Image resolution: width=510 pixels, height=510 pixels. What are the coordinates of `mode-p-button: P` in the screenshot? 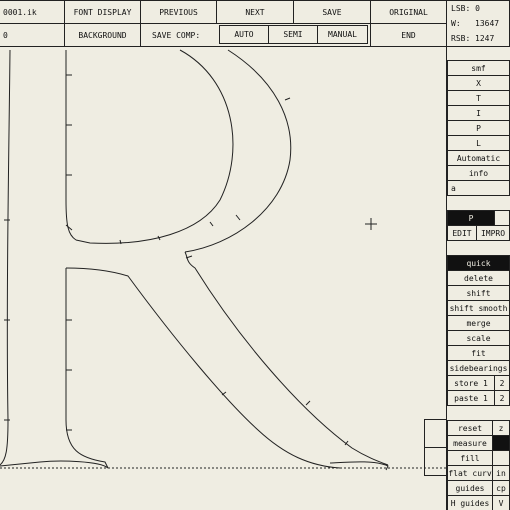 It's located at (471, 218).